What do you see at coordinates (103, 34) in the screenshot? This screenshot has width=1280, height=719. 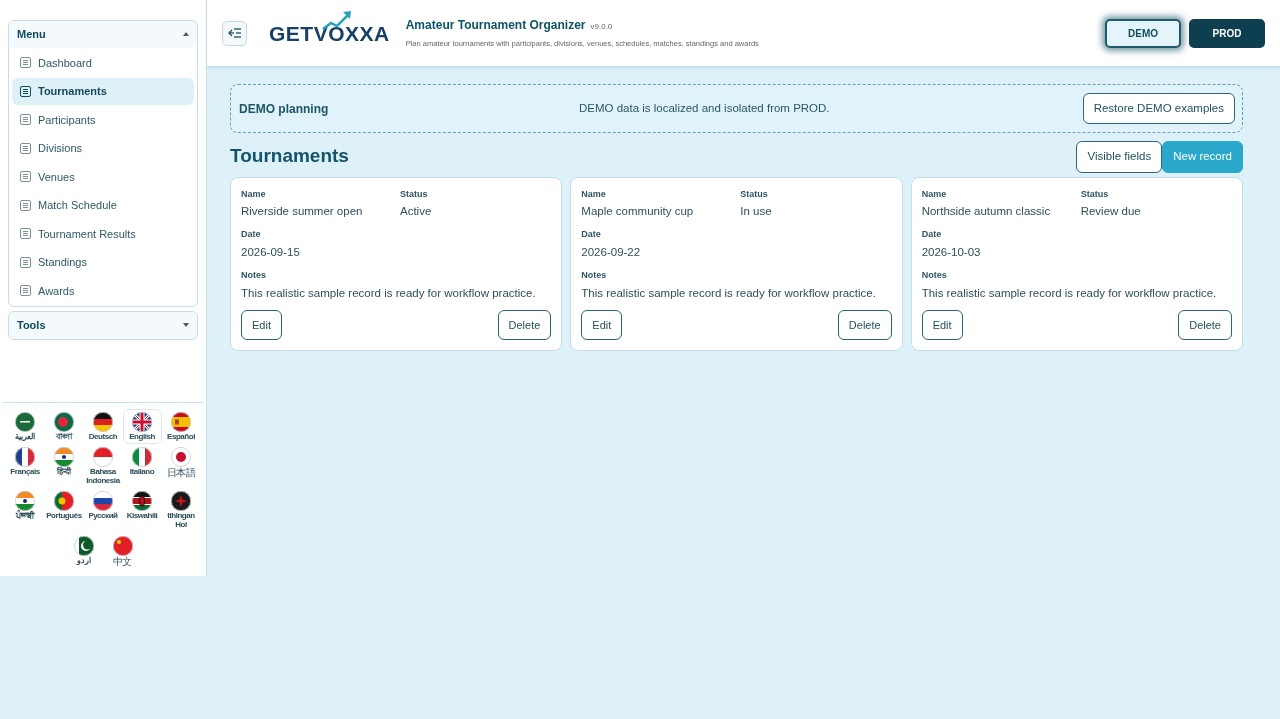 I see `menu-header: Menu` at bounding box center [103, 34].